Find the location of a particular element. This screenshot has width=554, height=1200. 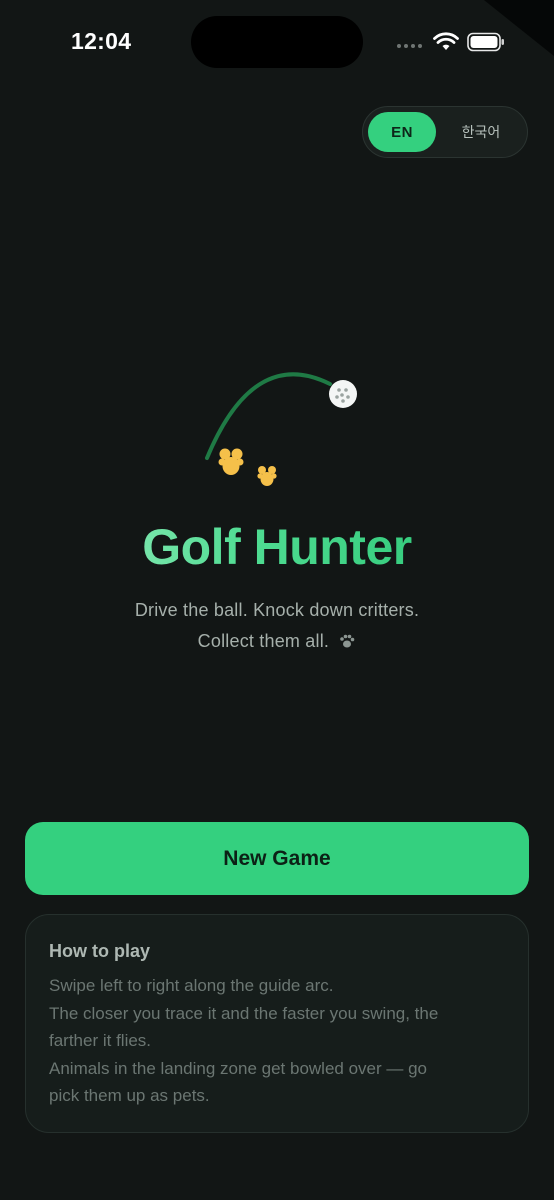

status-time: 12:04 is located at coordinates (101, 41).